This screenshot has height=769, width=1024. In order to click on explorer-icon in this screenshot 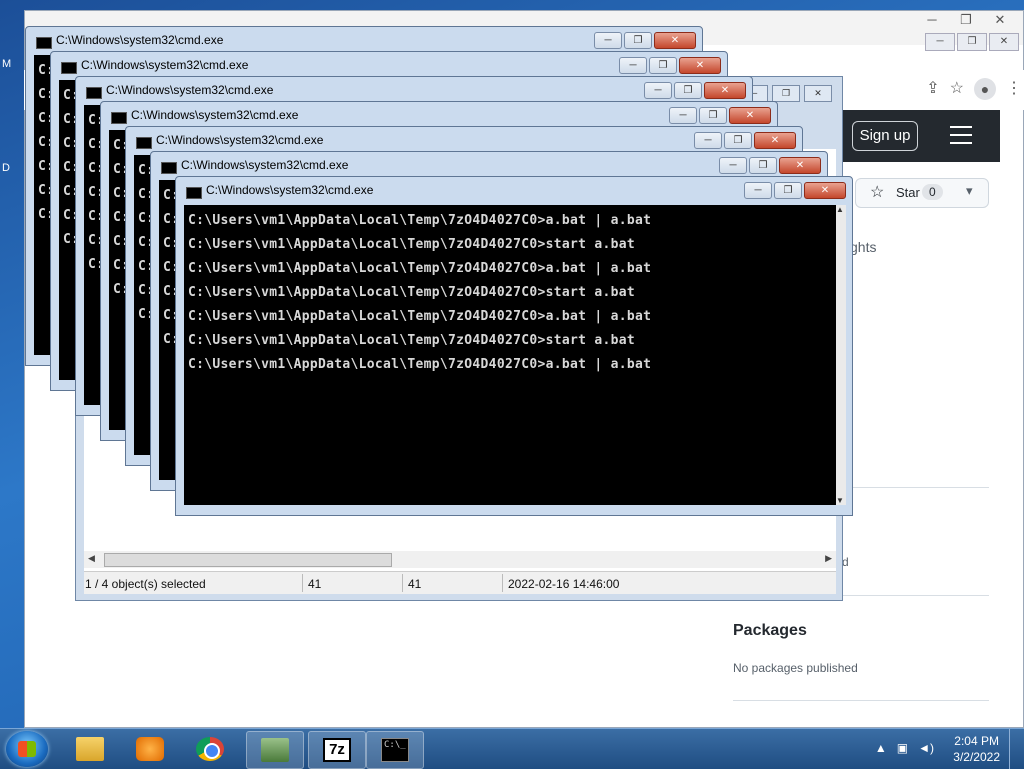, I will do `click(90, 749)`.